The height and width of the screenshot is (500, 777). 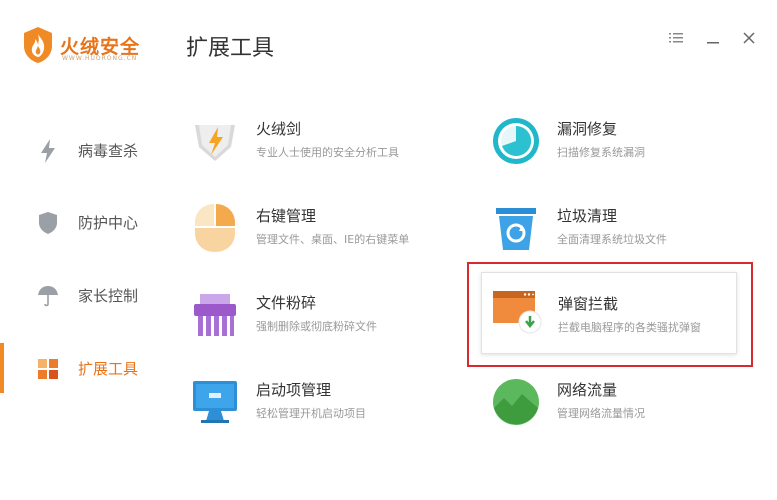 I want to click on sidebar-item-label: 家长控制, so click(x=108, y=296).